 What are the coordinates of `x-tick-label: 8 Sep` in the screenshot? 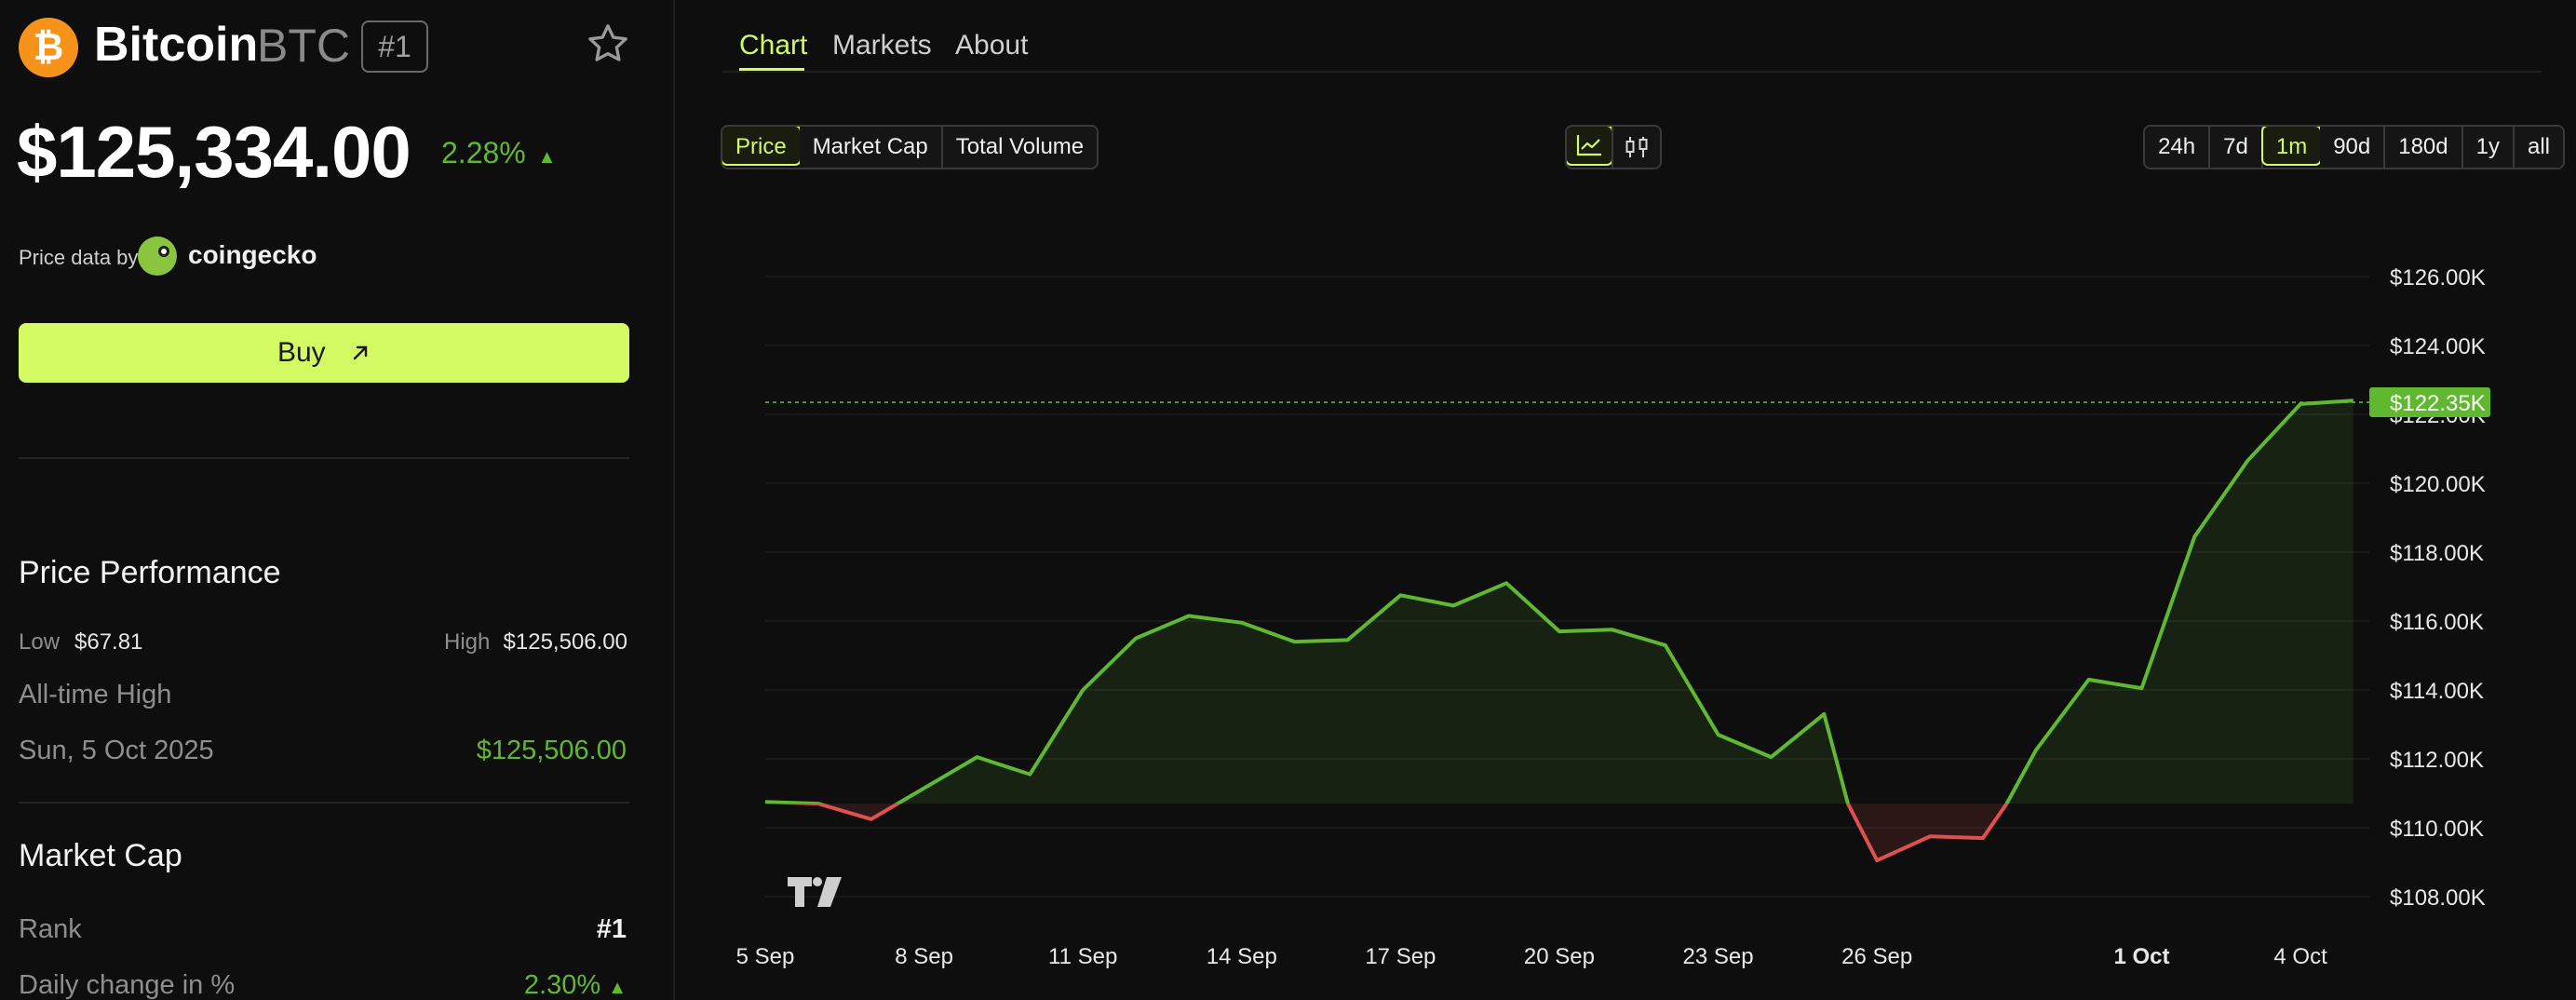 It's located at (924, 957).